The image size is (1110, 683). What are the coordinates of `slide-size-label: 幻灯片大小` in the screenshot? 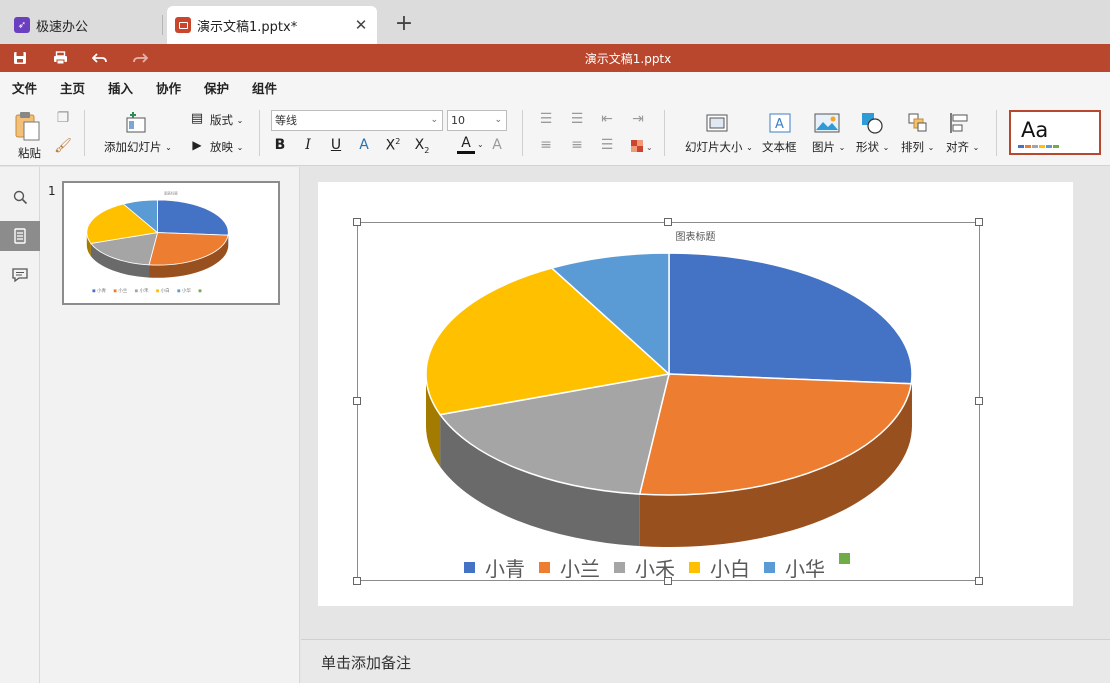 It's located at (714, 147).